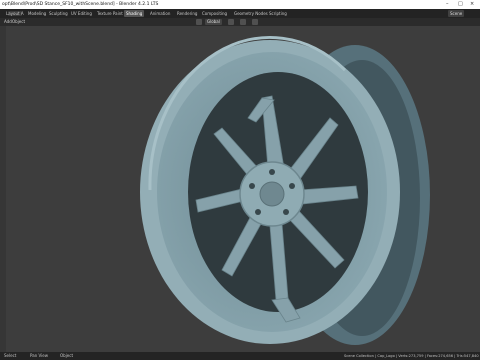 The image size is (480, 360). What do you see at coordinates (10, 355) in the screenshot?
I see `status-select-hint: Select` at bounding box center [10, 355].